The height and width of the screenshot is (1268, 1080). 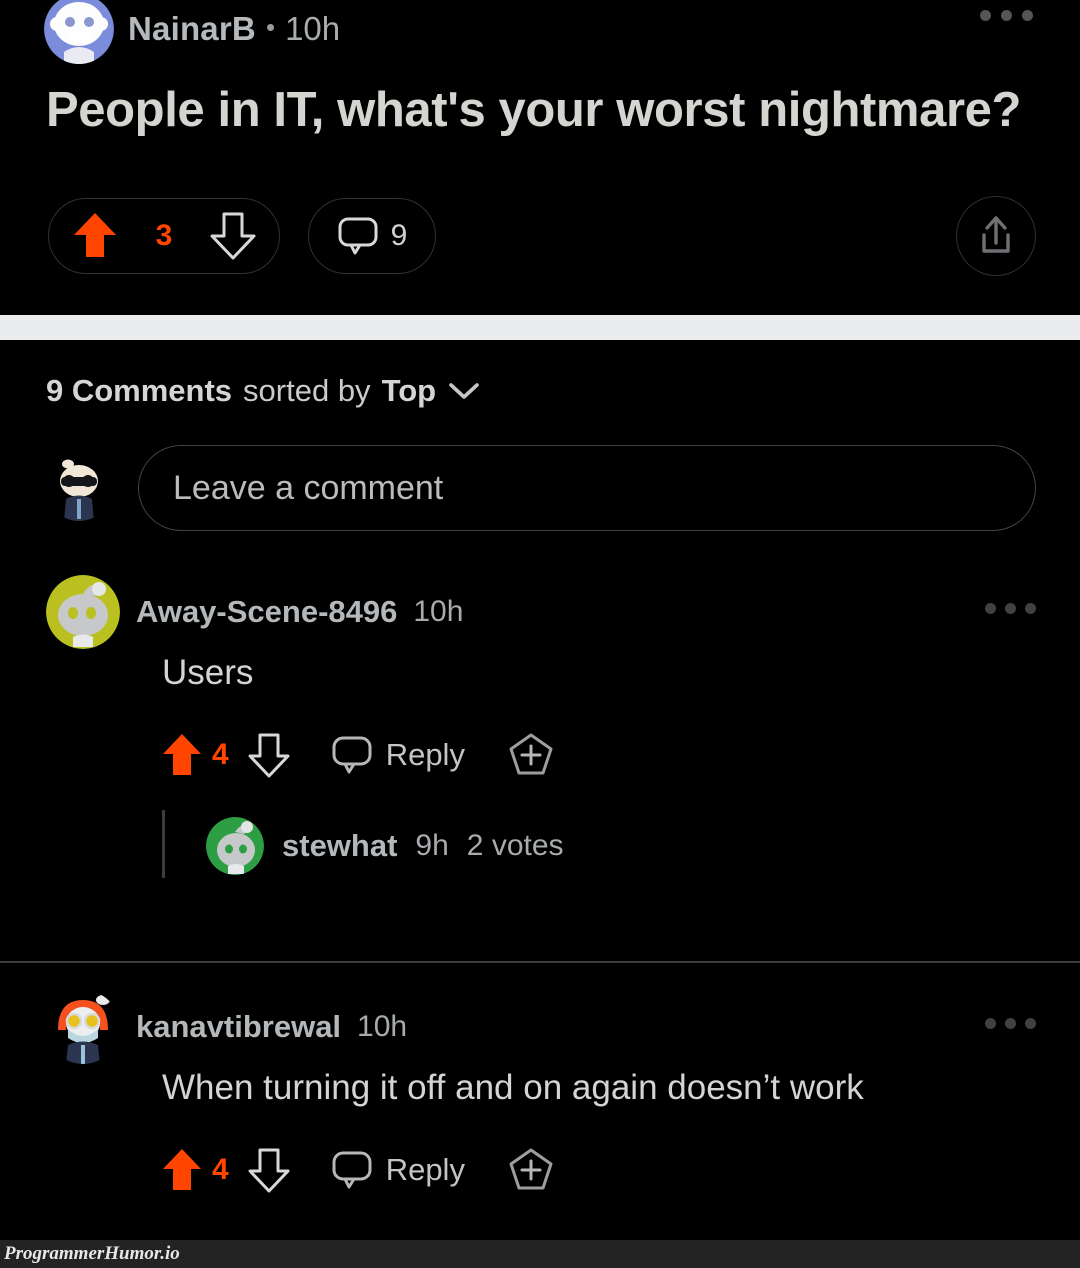 I want to click on post-author-name: NainarB, so click(x=192, y=29).